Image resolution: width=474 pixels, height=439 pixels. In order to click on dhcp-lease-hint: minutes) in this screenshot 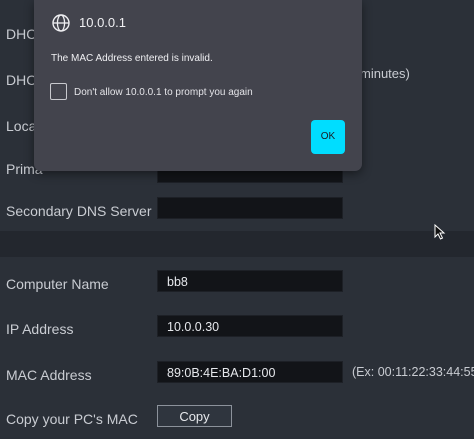, I will do `click(385, 73)`.